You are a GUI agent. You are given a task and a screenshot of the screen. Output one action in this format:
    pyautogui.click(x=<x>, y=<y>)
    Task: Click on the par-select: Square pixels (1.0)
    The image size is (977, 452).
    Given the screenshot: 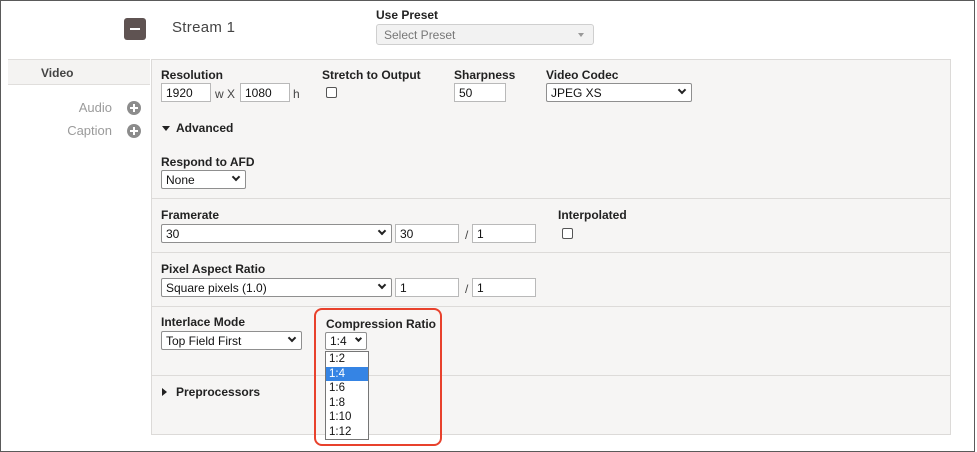 What is the action you would take?
    pyautogui.click(x=276, y=287)
    